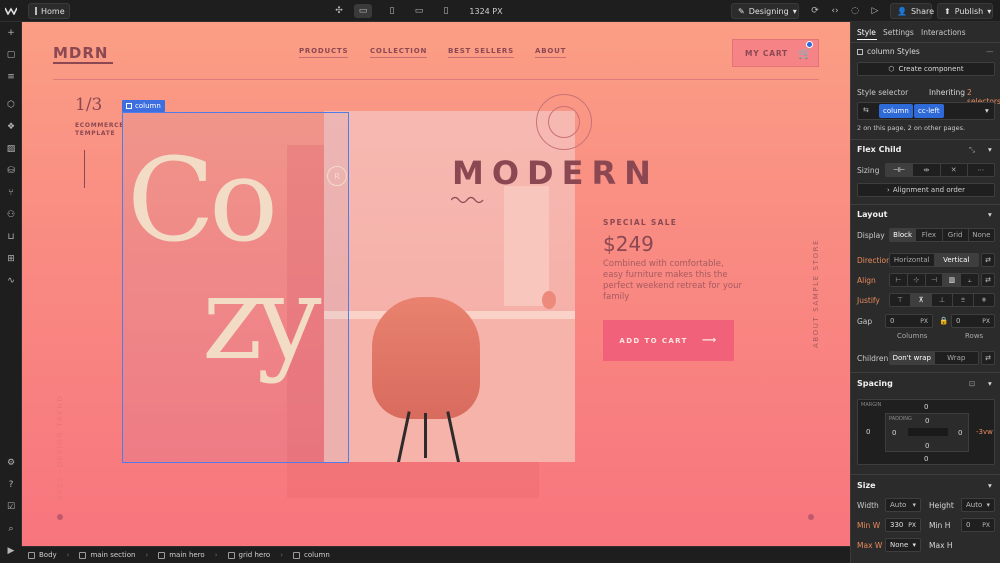 This screenshot has height=563, width=1000. Describe the element at coordinates (11, 77) in the screenshot. I see `navigator-icon: ≡` at that location.